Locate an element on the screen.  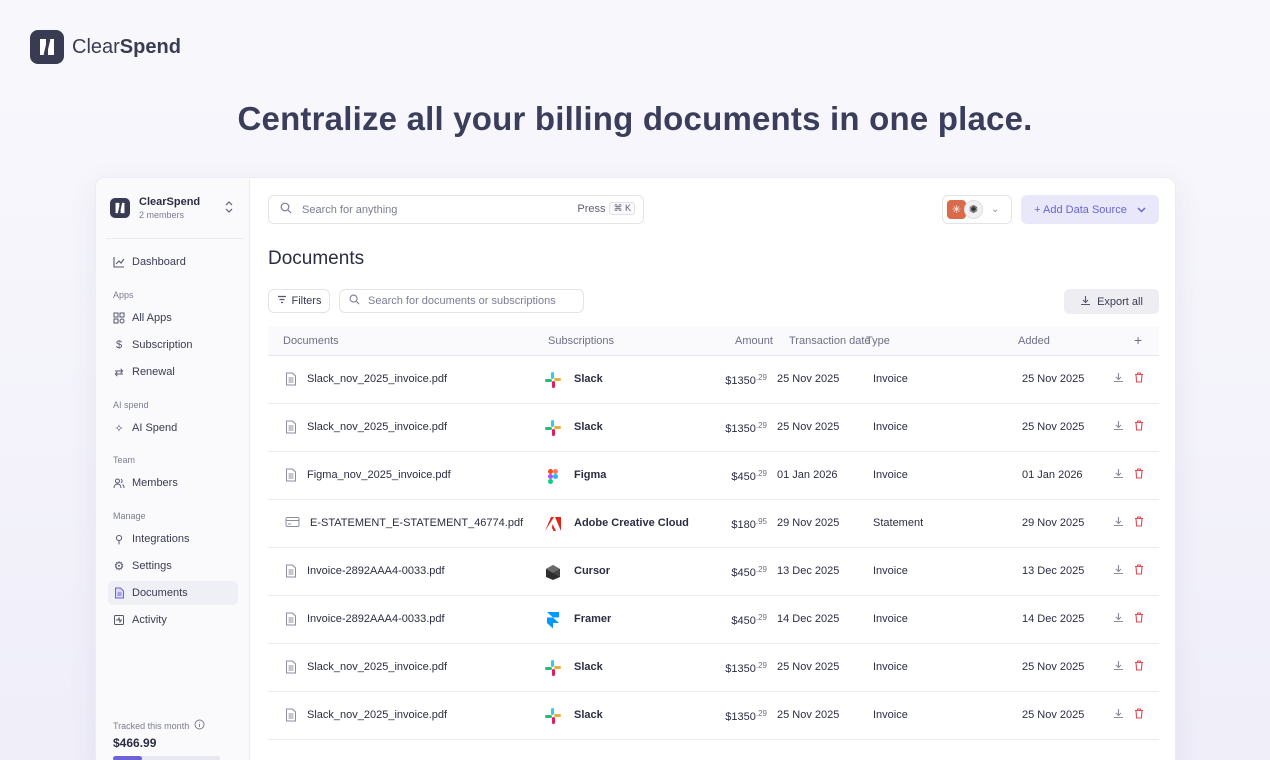
tracked-label-text: Tracked this month is located at coordinates (151, 725).